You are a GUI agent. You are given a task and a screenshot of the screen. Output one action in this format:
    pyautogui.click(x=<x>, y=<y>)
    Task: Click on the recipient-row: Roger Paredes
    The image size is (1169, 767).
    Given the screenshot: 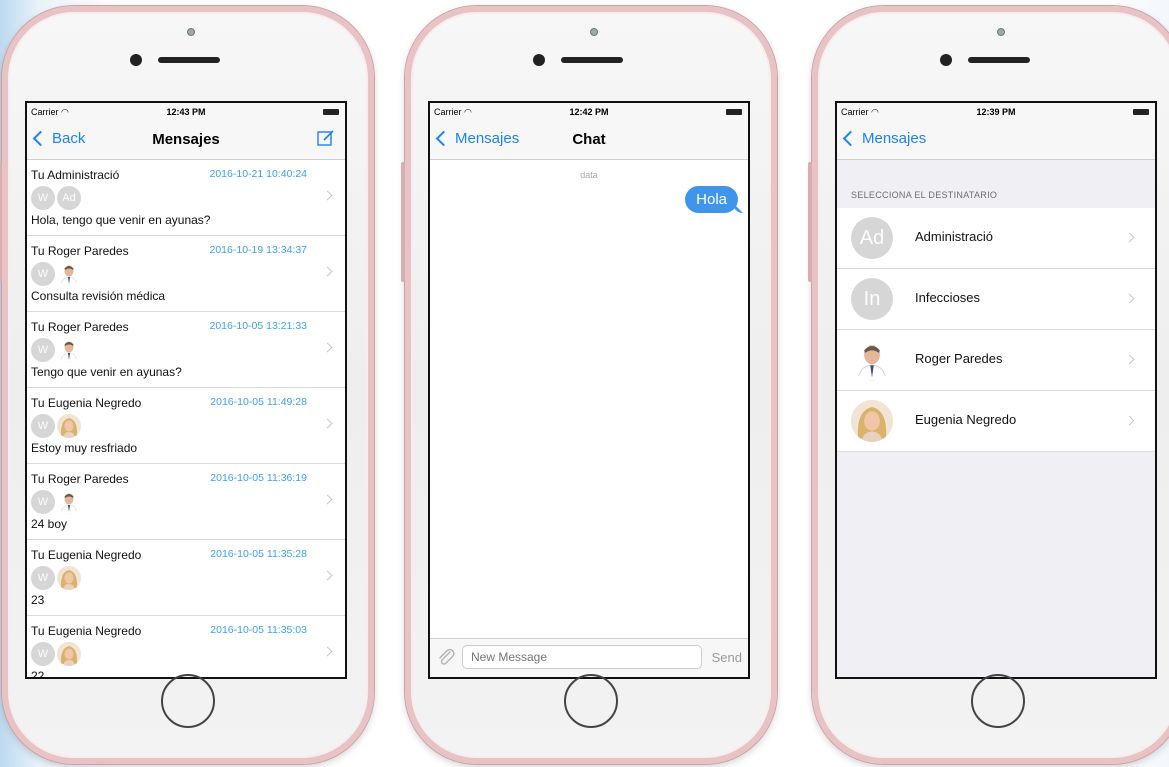 What is the action you would take?
    pyautogui.click(x=996, y=360)
    